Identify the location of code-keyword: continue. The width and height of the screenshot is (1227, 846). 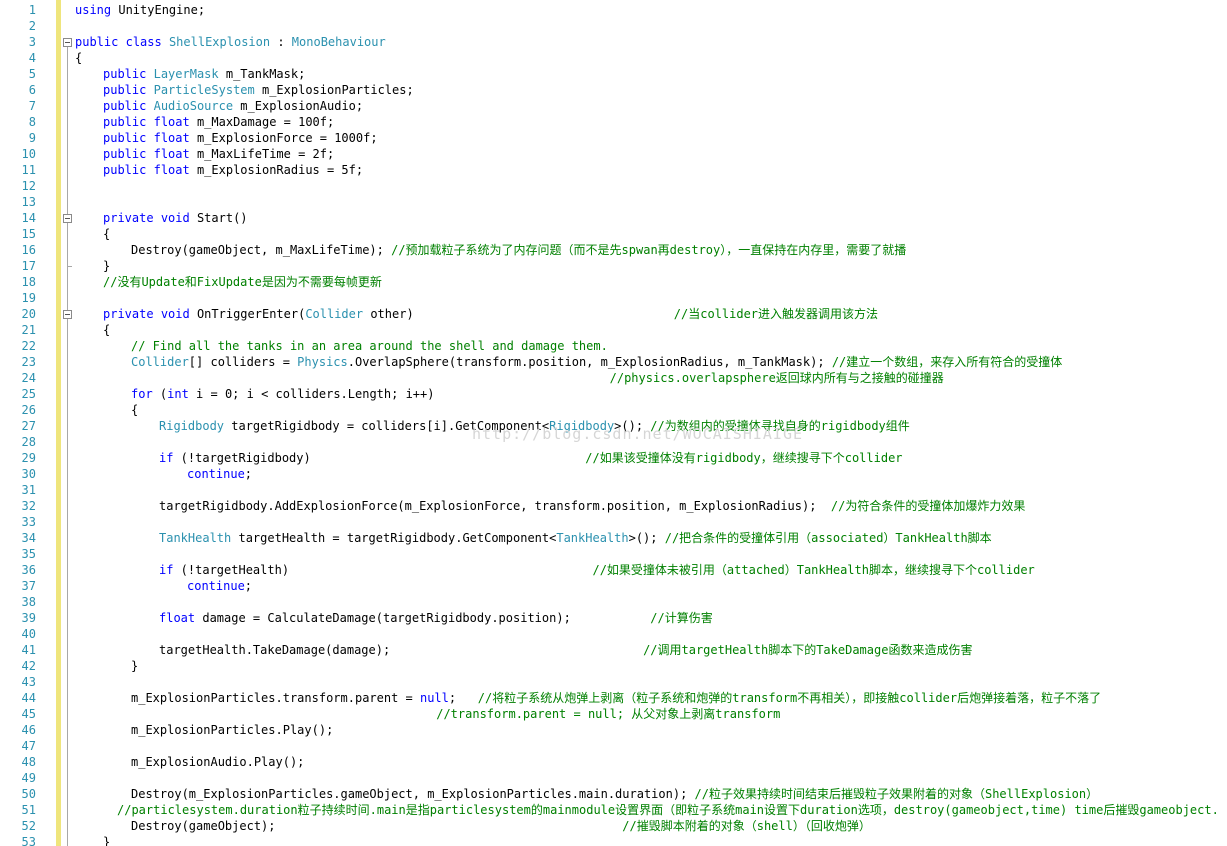
(216, 474).